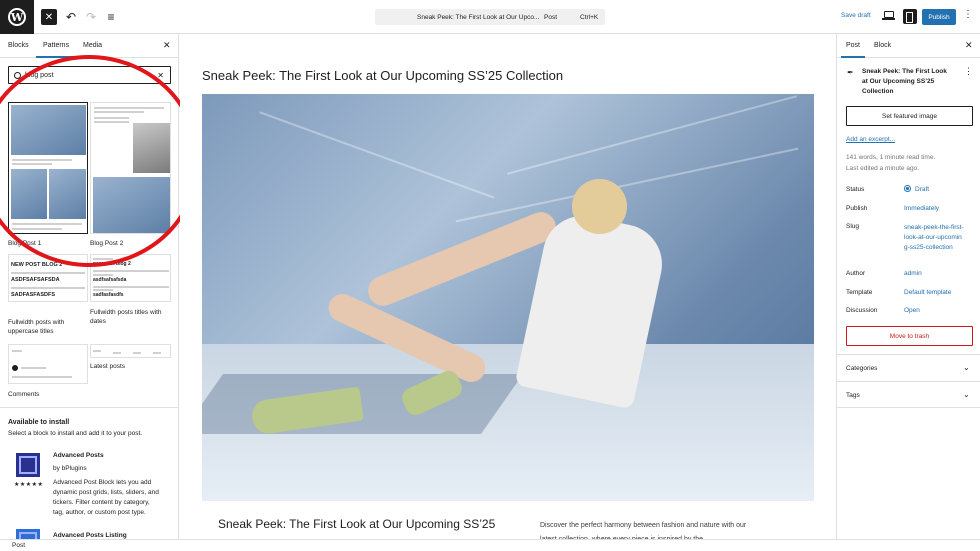 The width and height of the screenshot is (980, 551). I want to click on tab-media: Media, so click(92, 45).